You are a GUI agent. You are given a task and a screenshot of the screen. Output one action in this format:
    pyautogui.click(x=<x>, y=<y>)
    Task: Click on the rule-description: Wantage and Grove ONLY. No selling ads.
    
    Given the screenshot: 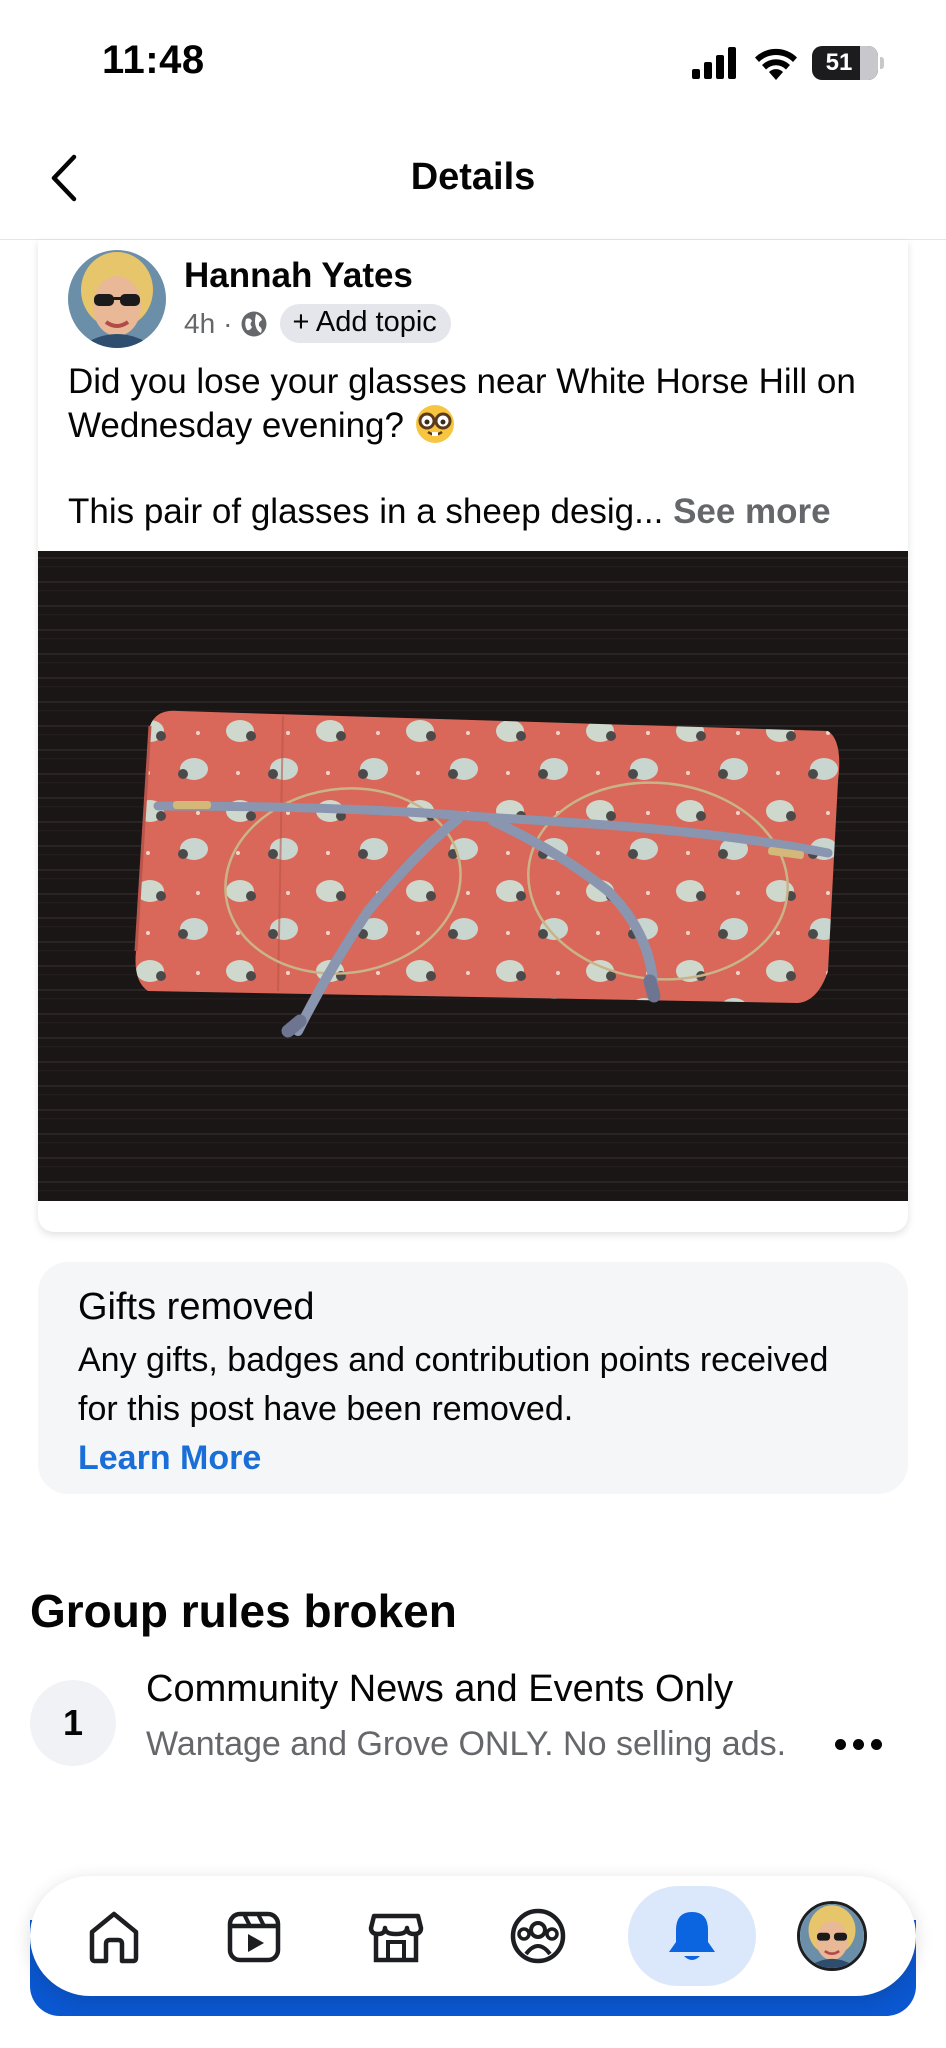 What is the action you would take?
    pyautogui.click(x=466, y=1744)
    